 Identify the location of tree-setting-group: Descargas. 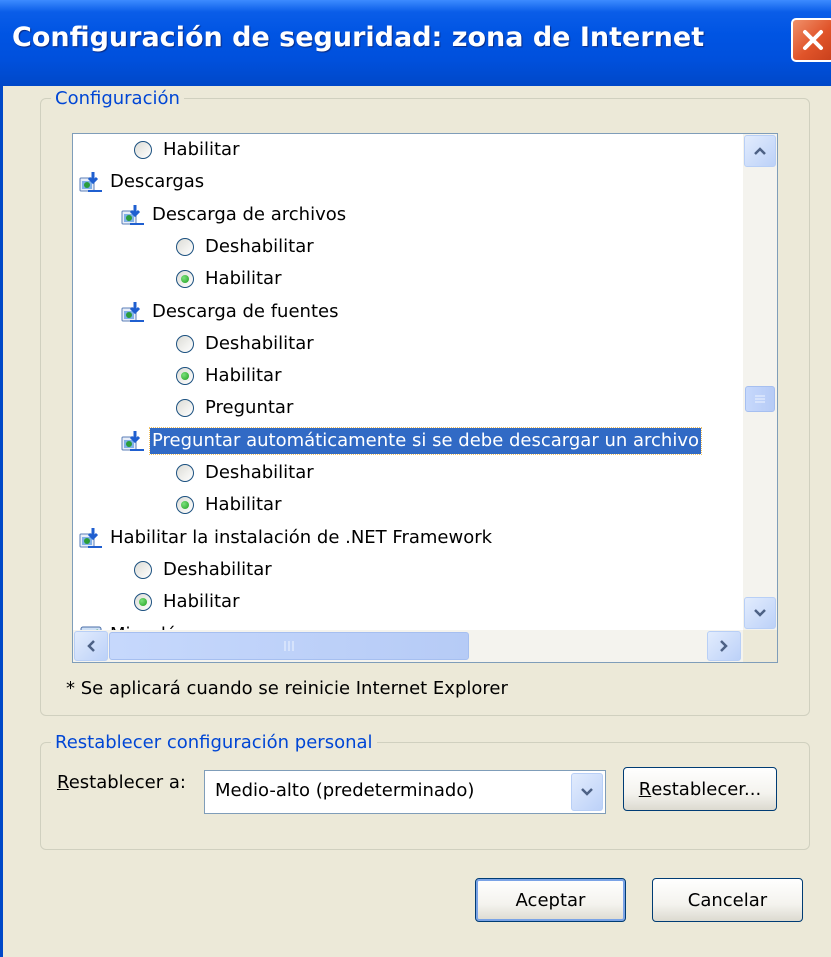
(142, 182).